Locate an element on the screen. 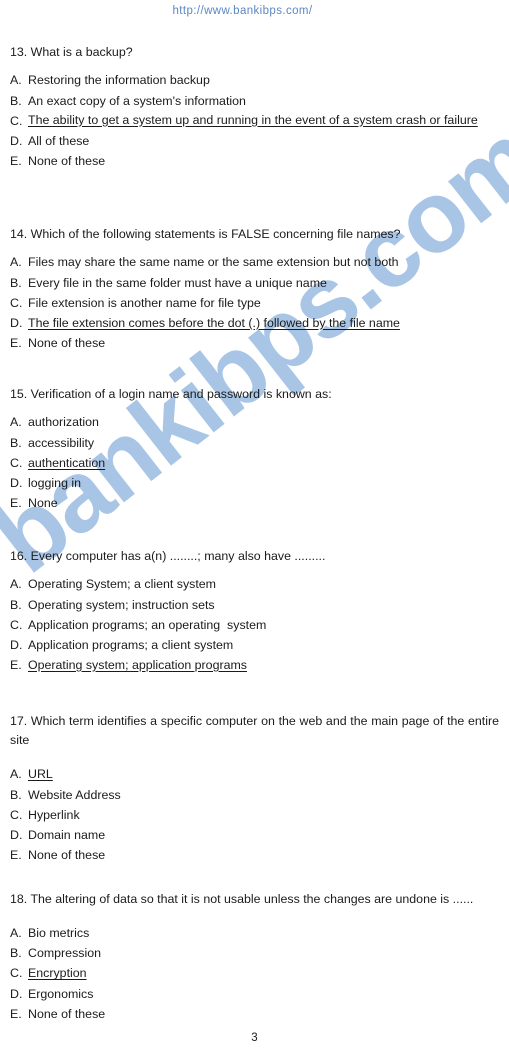 This screenshot has height=1056, width=509. option-item: A. URL is located at coordinates (254, 774).